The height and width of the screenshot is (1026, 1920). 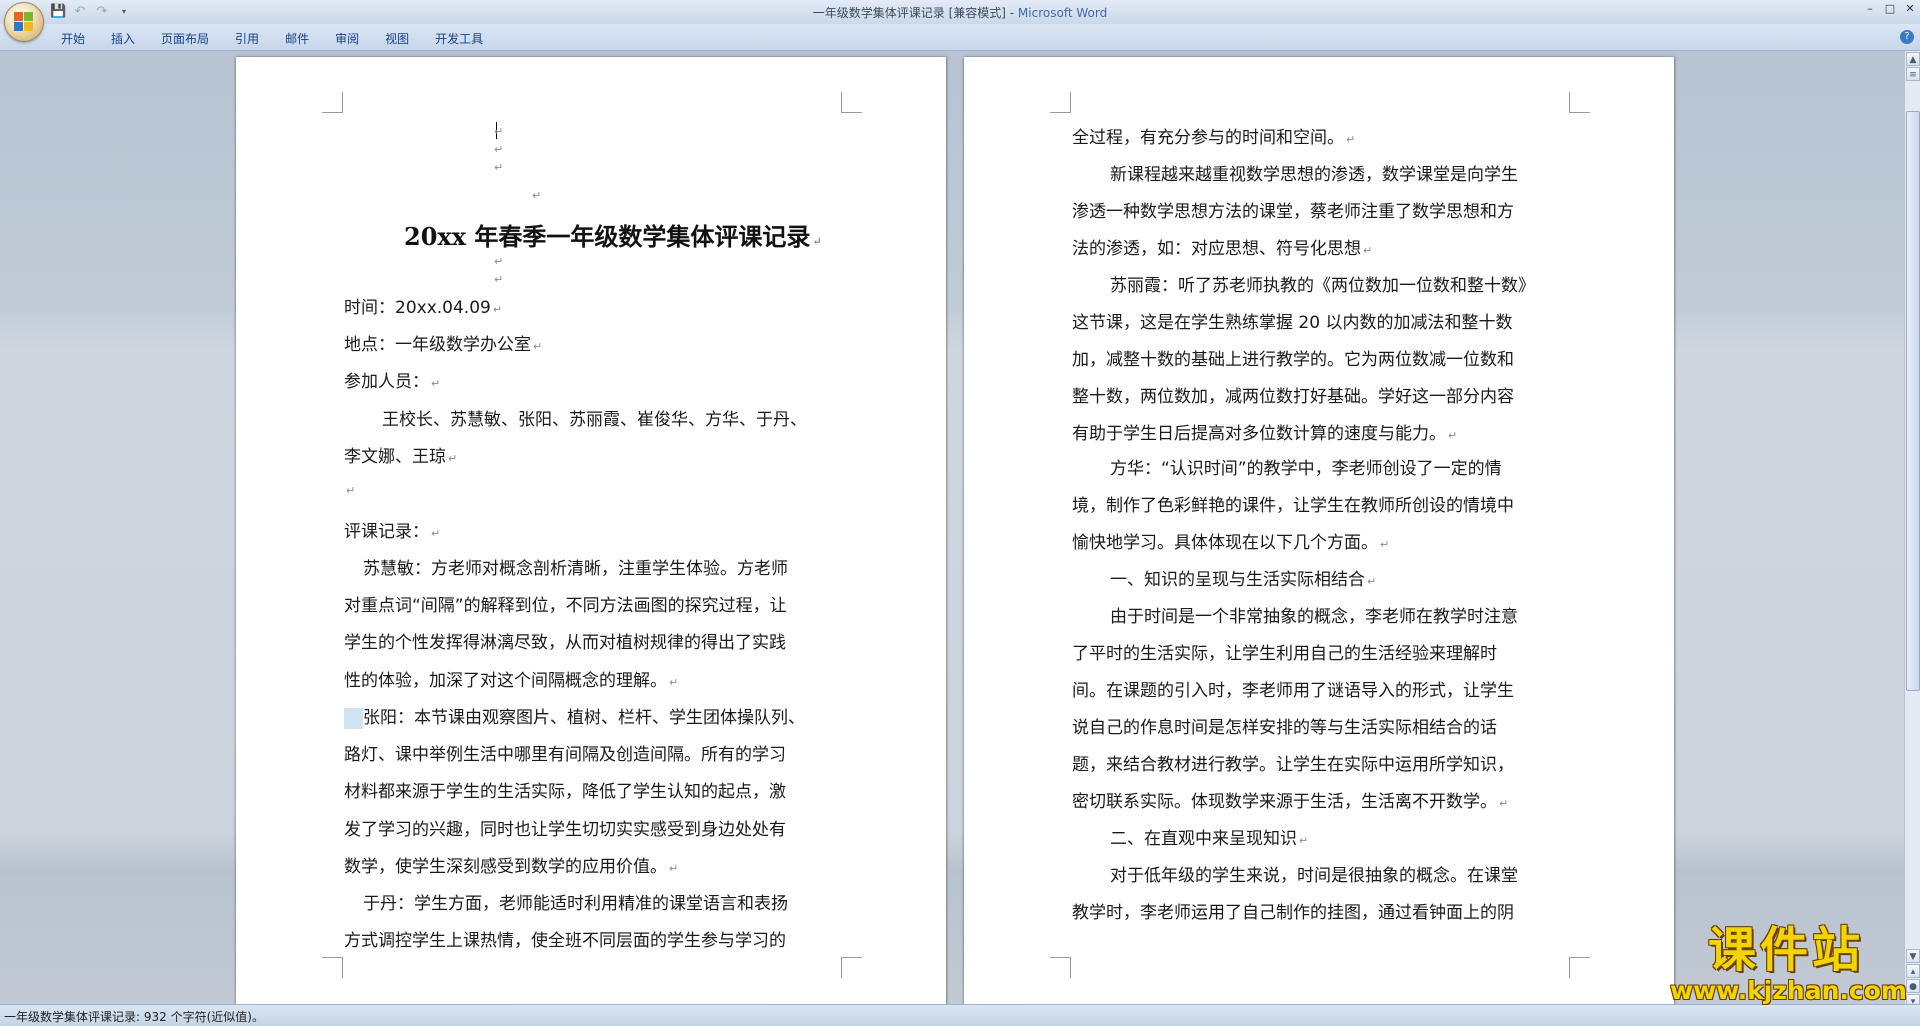 I want to click on line-text: 渗透一种数学思想方法的课堂，蔡老师注重了数学思想和方, so click(x=1293, y=212).